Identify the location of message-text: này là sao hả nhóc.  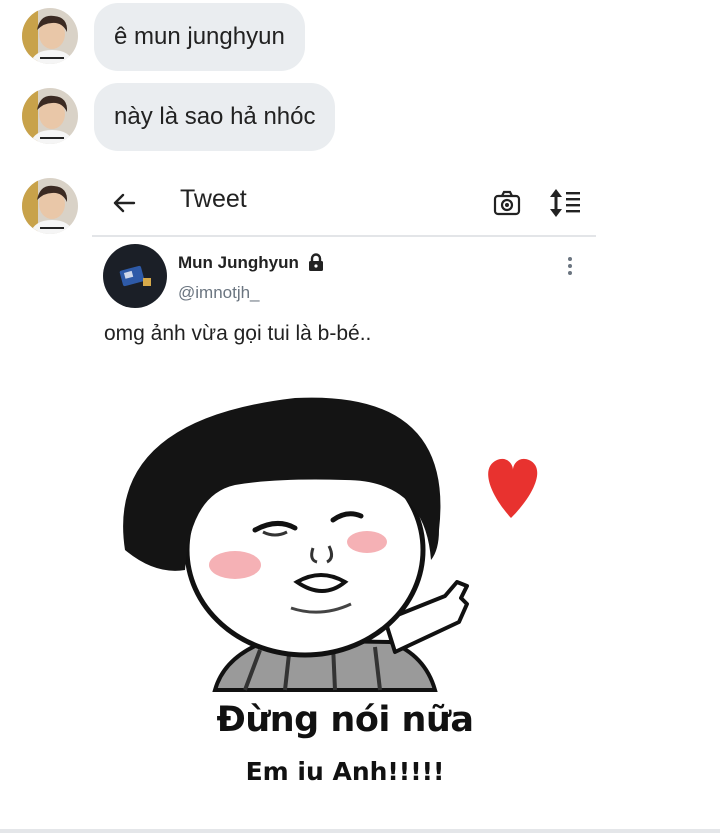
(215, 116).